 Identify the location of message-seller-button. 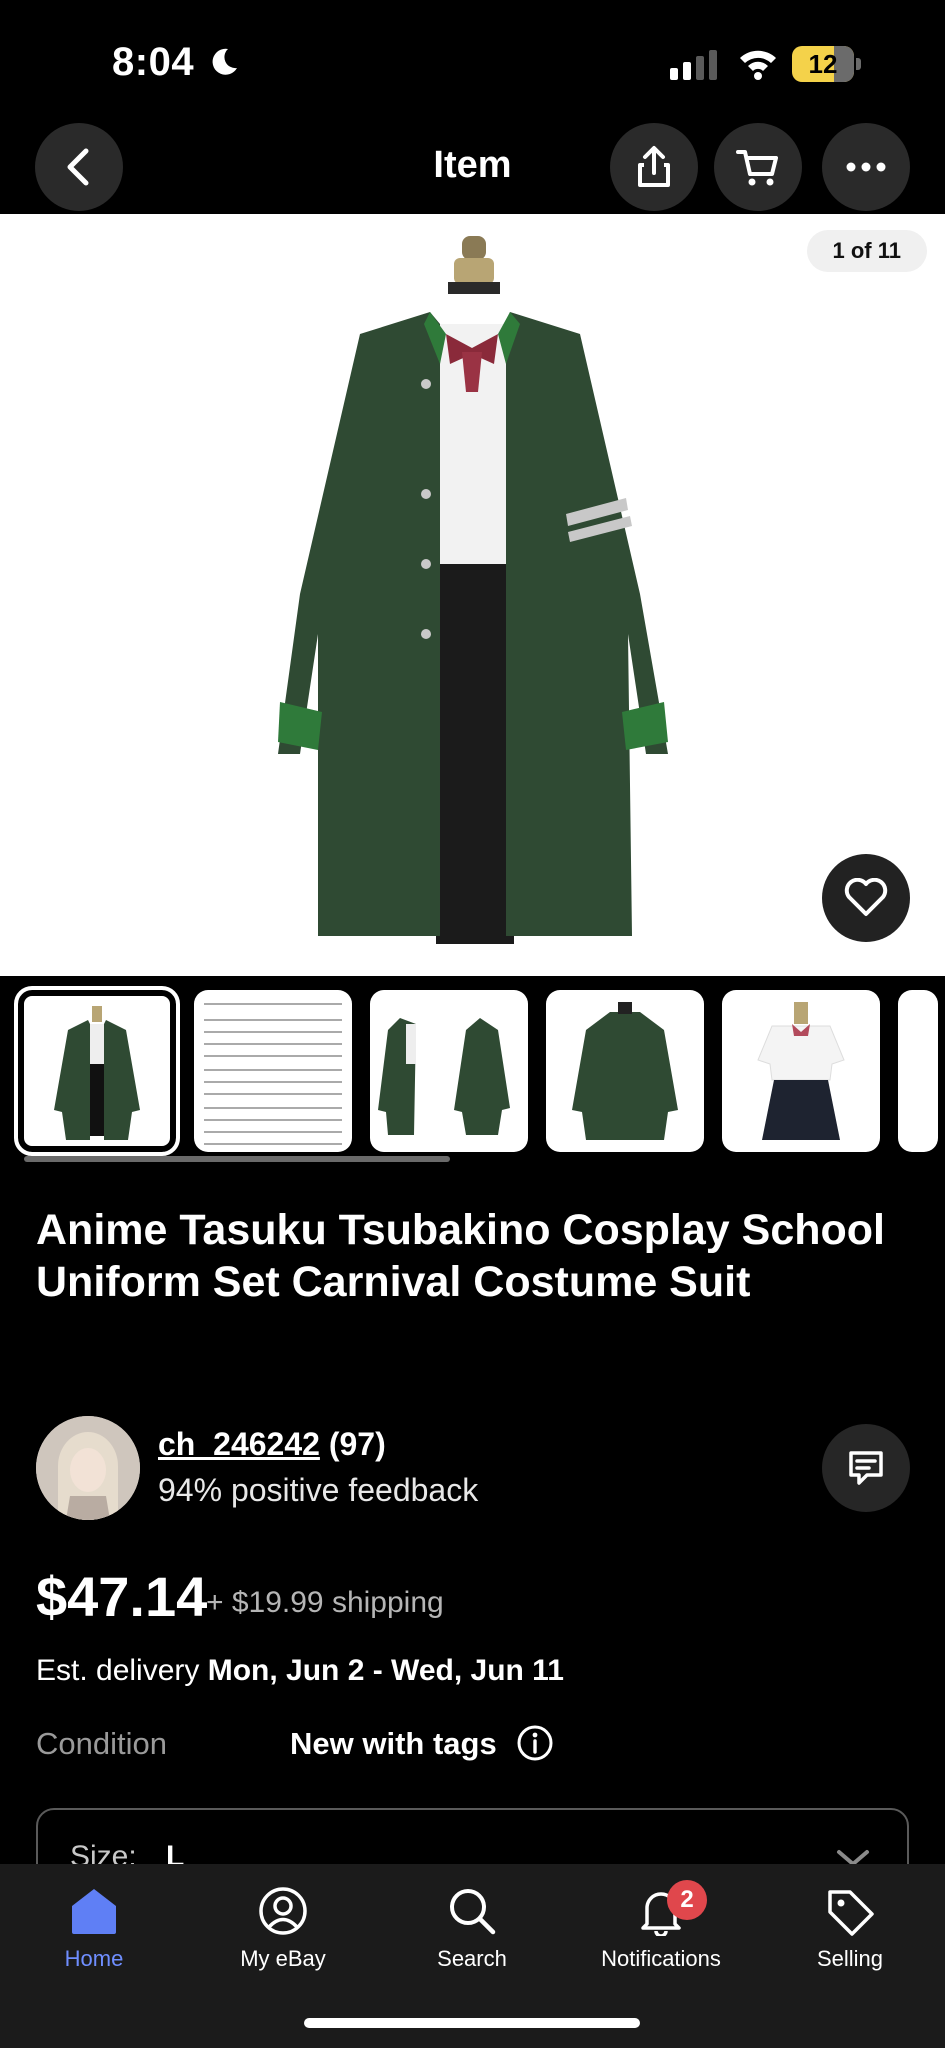
(866, 1468).